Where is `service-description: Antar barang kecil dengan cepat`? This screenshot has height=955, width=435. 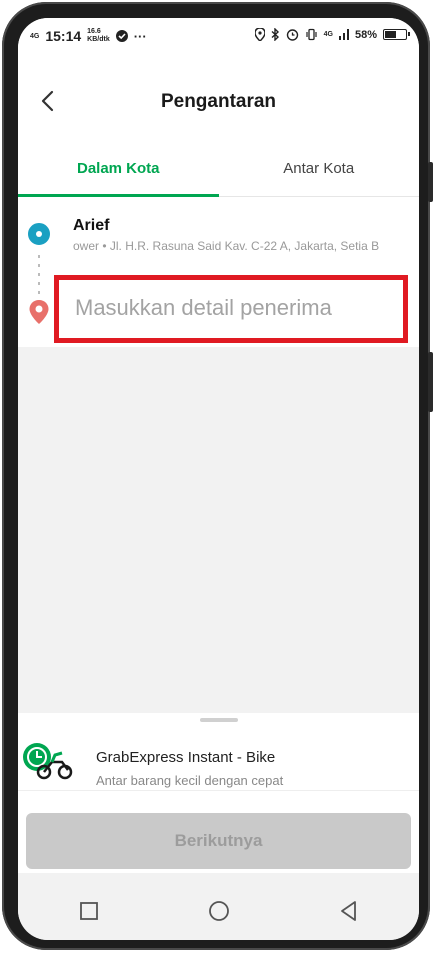
service-description: Antar barang kecil dengan cepat is located at coordinates (190, 780).